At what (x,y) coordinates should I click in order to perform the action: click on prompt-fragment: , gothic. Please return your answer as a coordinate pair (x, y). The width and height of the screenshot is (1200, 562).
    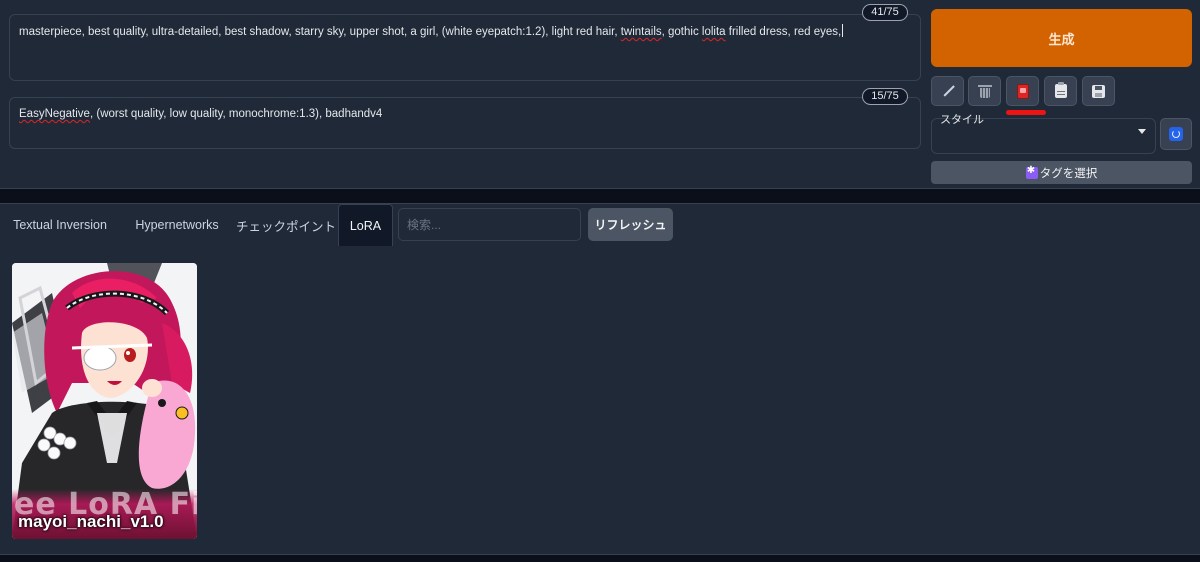
    Looking at the image, I should click on (681, 32).